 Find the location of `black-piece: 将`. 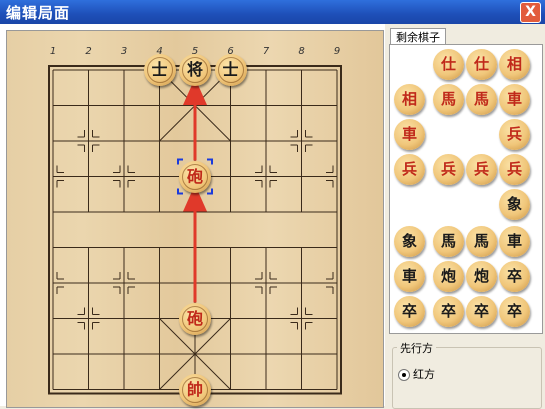

black-piece: 将 is located at coordinates (195, 70).